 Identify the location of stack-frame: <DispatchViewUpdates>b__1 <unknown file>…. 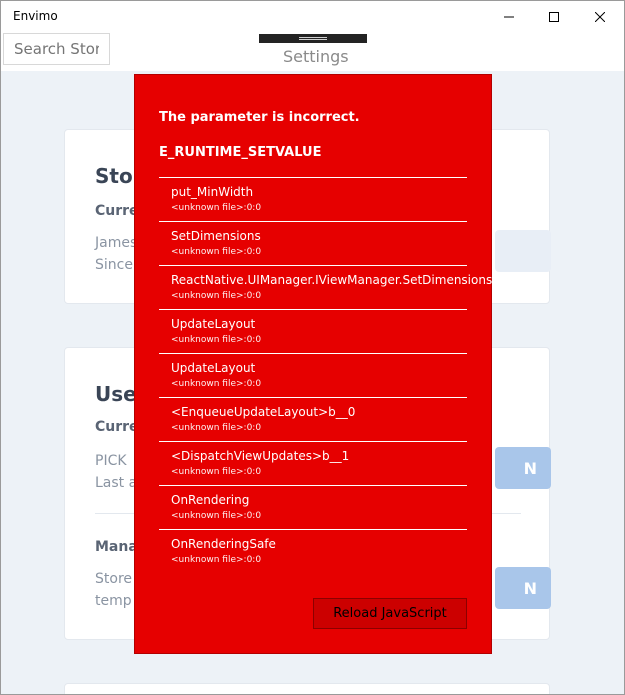
(313, 463).